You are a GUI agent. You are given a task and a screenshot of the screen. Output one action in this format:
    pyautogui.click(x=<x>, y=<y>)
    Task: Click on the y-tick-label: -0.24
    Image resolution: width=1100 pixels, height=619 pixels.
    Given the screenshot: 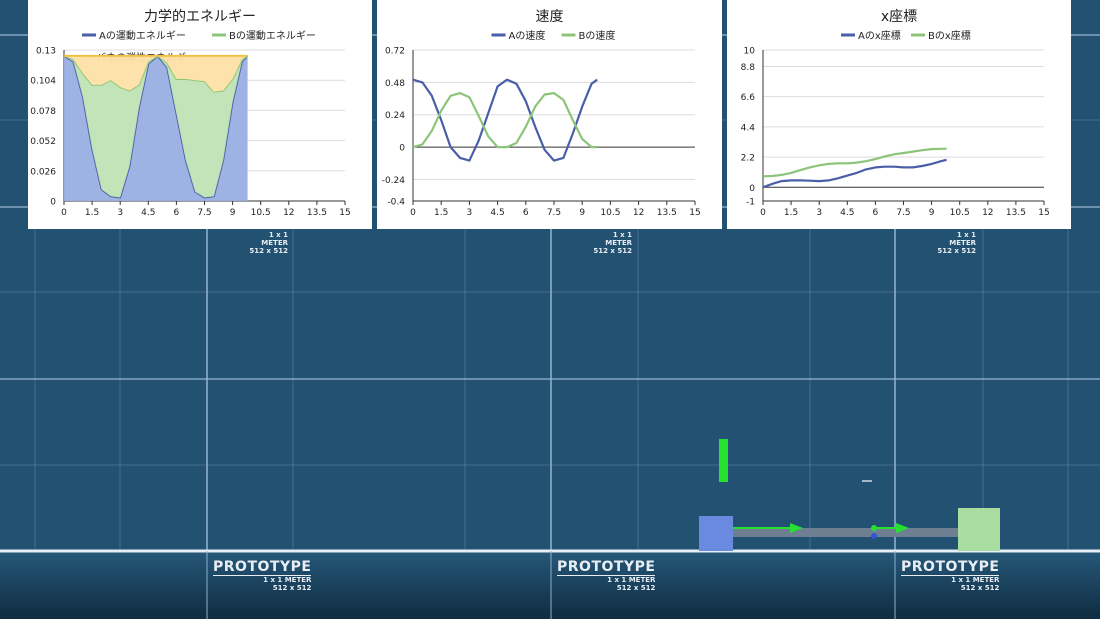 What is the action you would take?
    pyautogui.click(x=394, y=181)
    